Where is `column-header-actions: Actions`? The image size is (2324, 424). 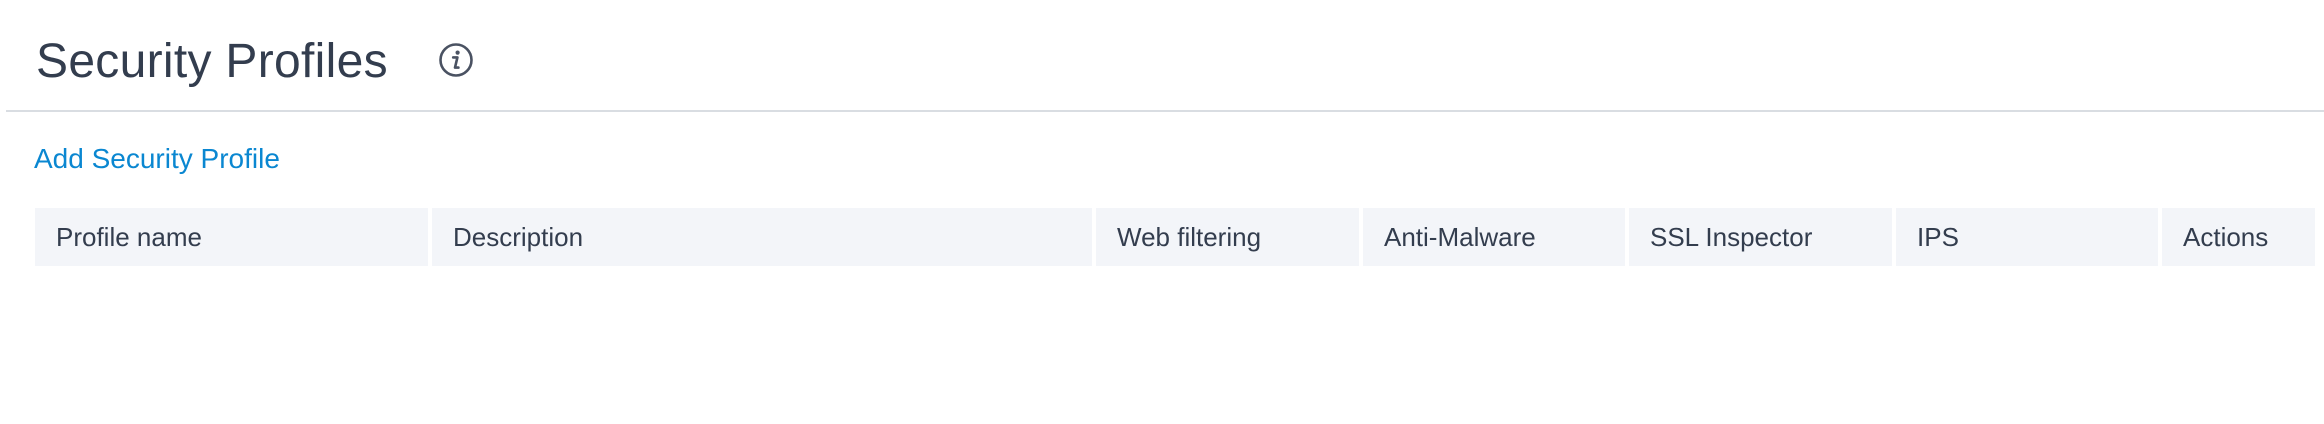
column-header-actions: Actions is located at coordinates (2238, 237).